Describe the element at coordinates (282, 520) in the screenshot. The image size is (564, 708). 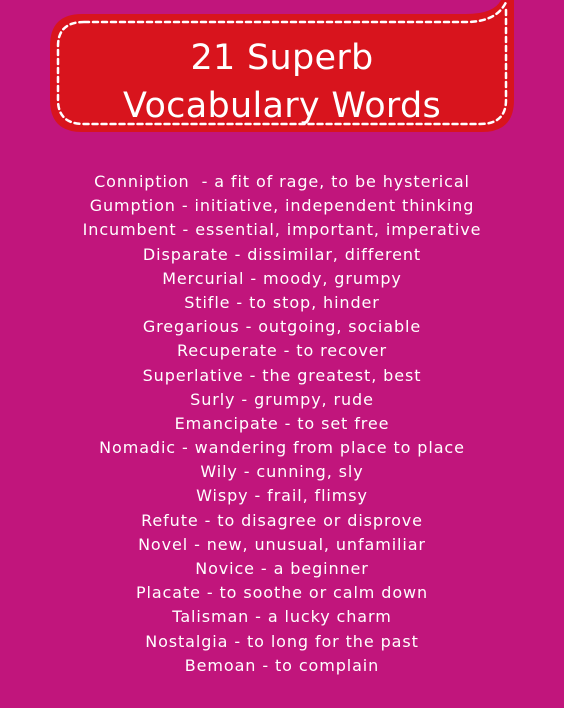
I see `vocabulary-item: Refute - to disagree or disprove` at that location.